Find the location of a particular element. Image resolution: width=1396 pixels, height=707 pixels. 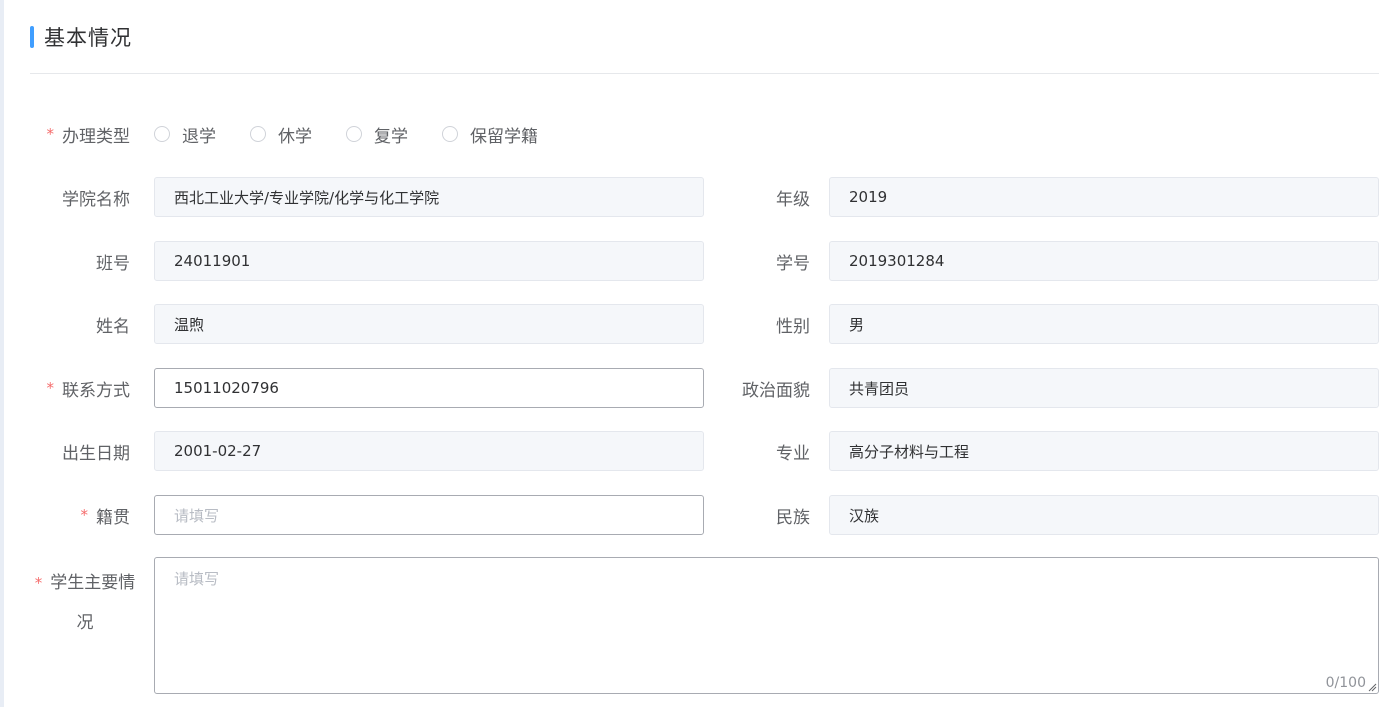

form-row: * 籍贯 请填写 民族 汉族 is located at coordinates (704, 515).